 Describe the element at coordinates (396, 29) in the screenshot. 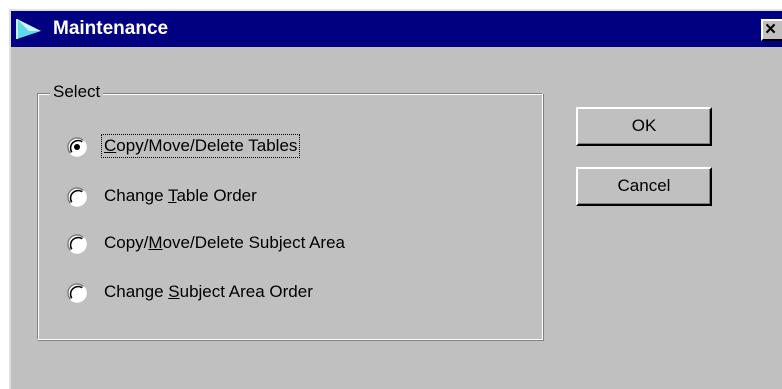

I see `title-bar: Maintenance ×` at that location.